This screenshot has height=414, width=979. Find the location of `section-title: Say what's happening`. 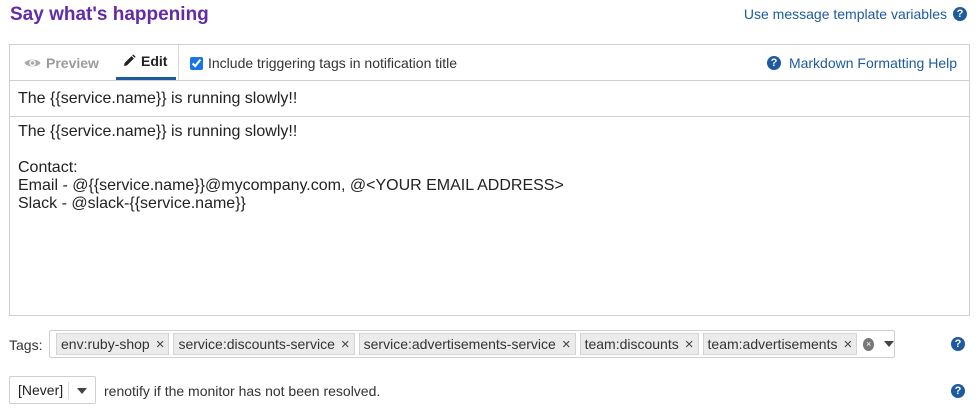

section-title: Say what's happening is located at coordinates (109, 14).